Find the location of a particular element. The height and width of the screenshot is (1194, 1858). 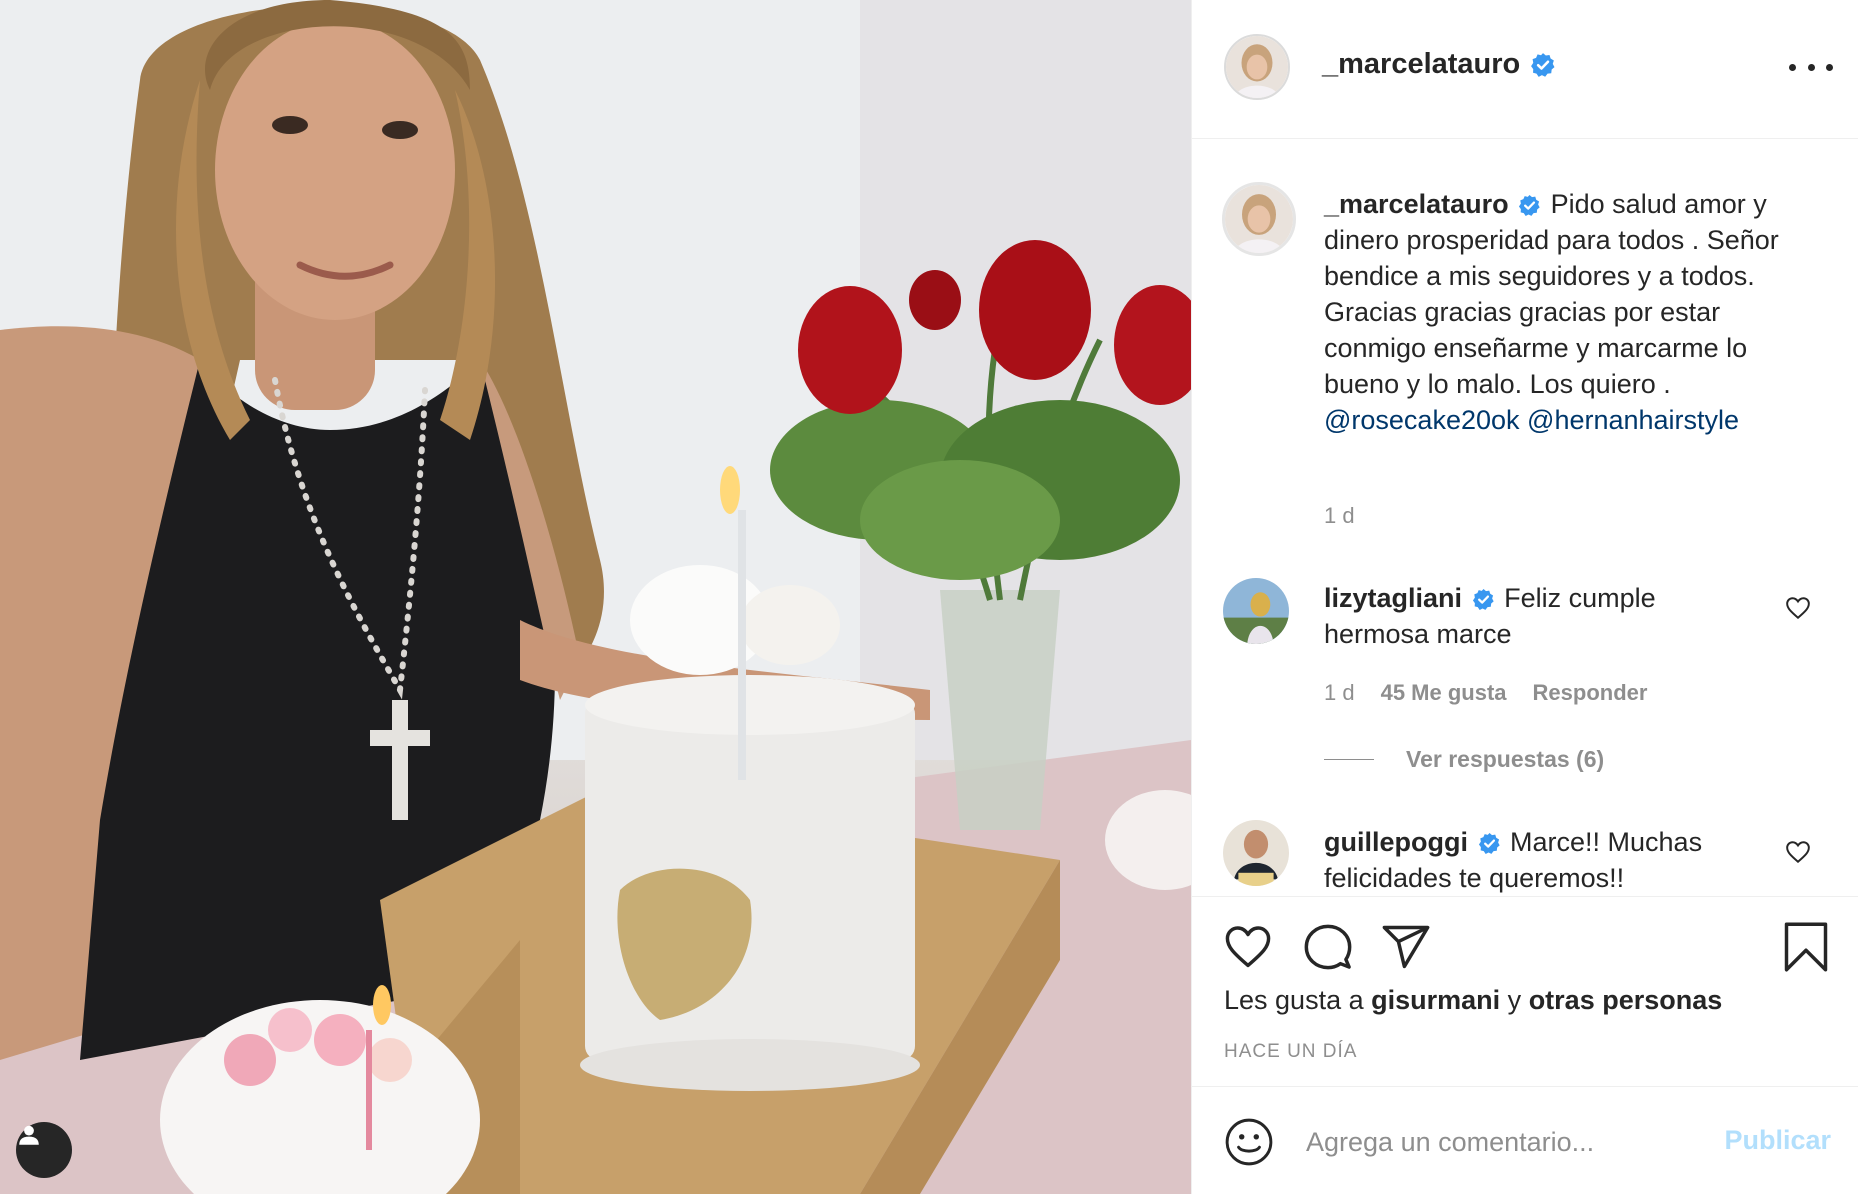

likes-prefix: Les gusta a is located at coordinates (1294, 1000).